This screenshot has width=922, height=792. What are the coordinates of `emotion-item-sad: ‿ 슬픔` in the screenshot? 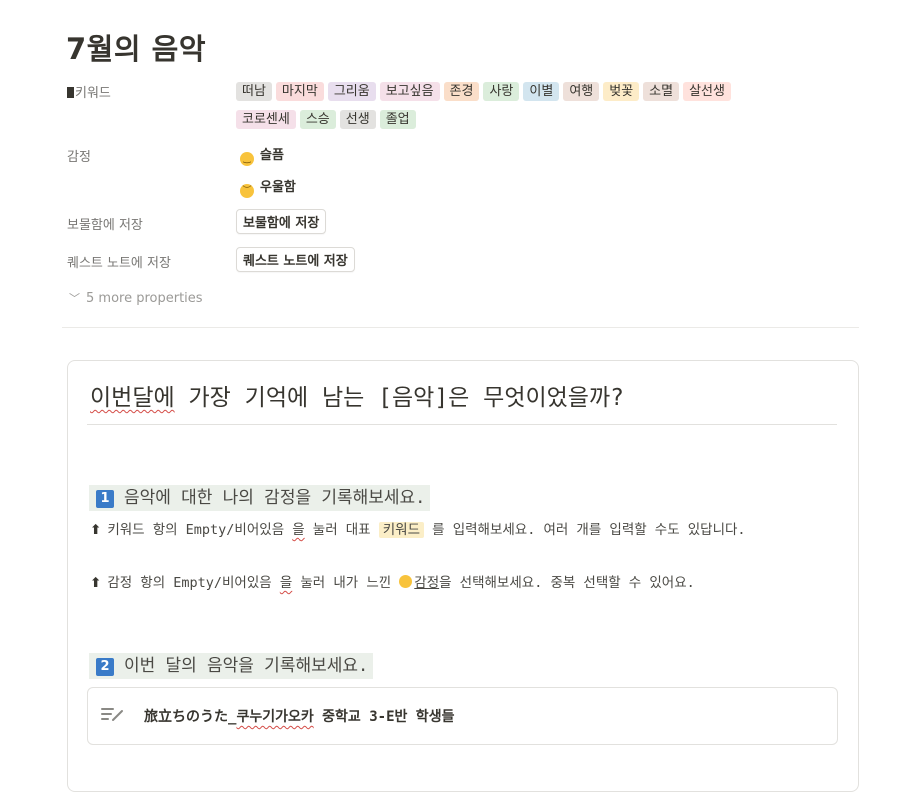 It's located at (262, 155).